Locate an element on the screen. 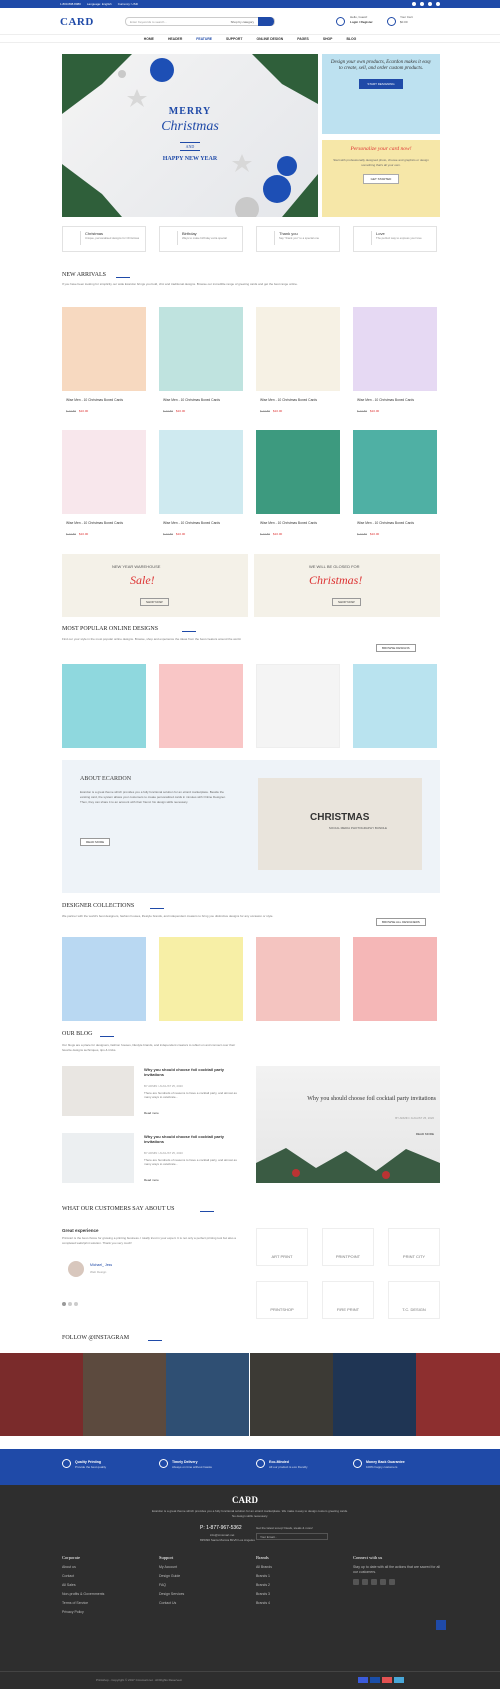 Image resolution: width=500 pixels, height=1689 pixels. footer-link: FAQ is located at coordinates (171, 1585).